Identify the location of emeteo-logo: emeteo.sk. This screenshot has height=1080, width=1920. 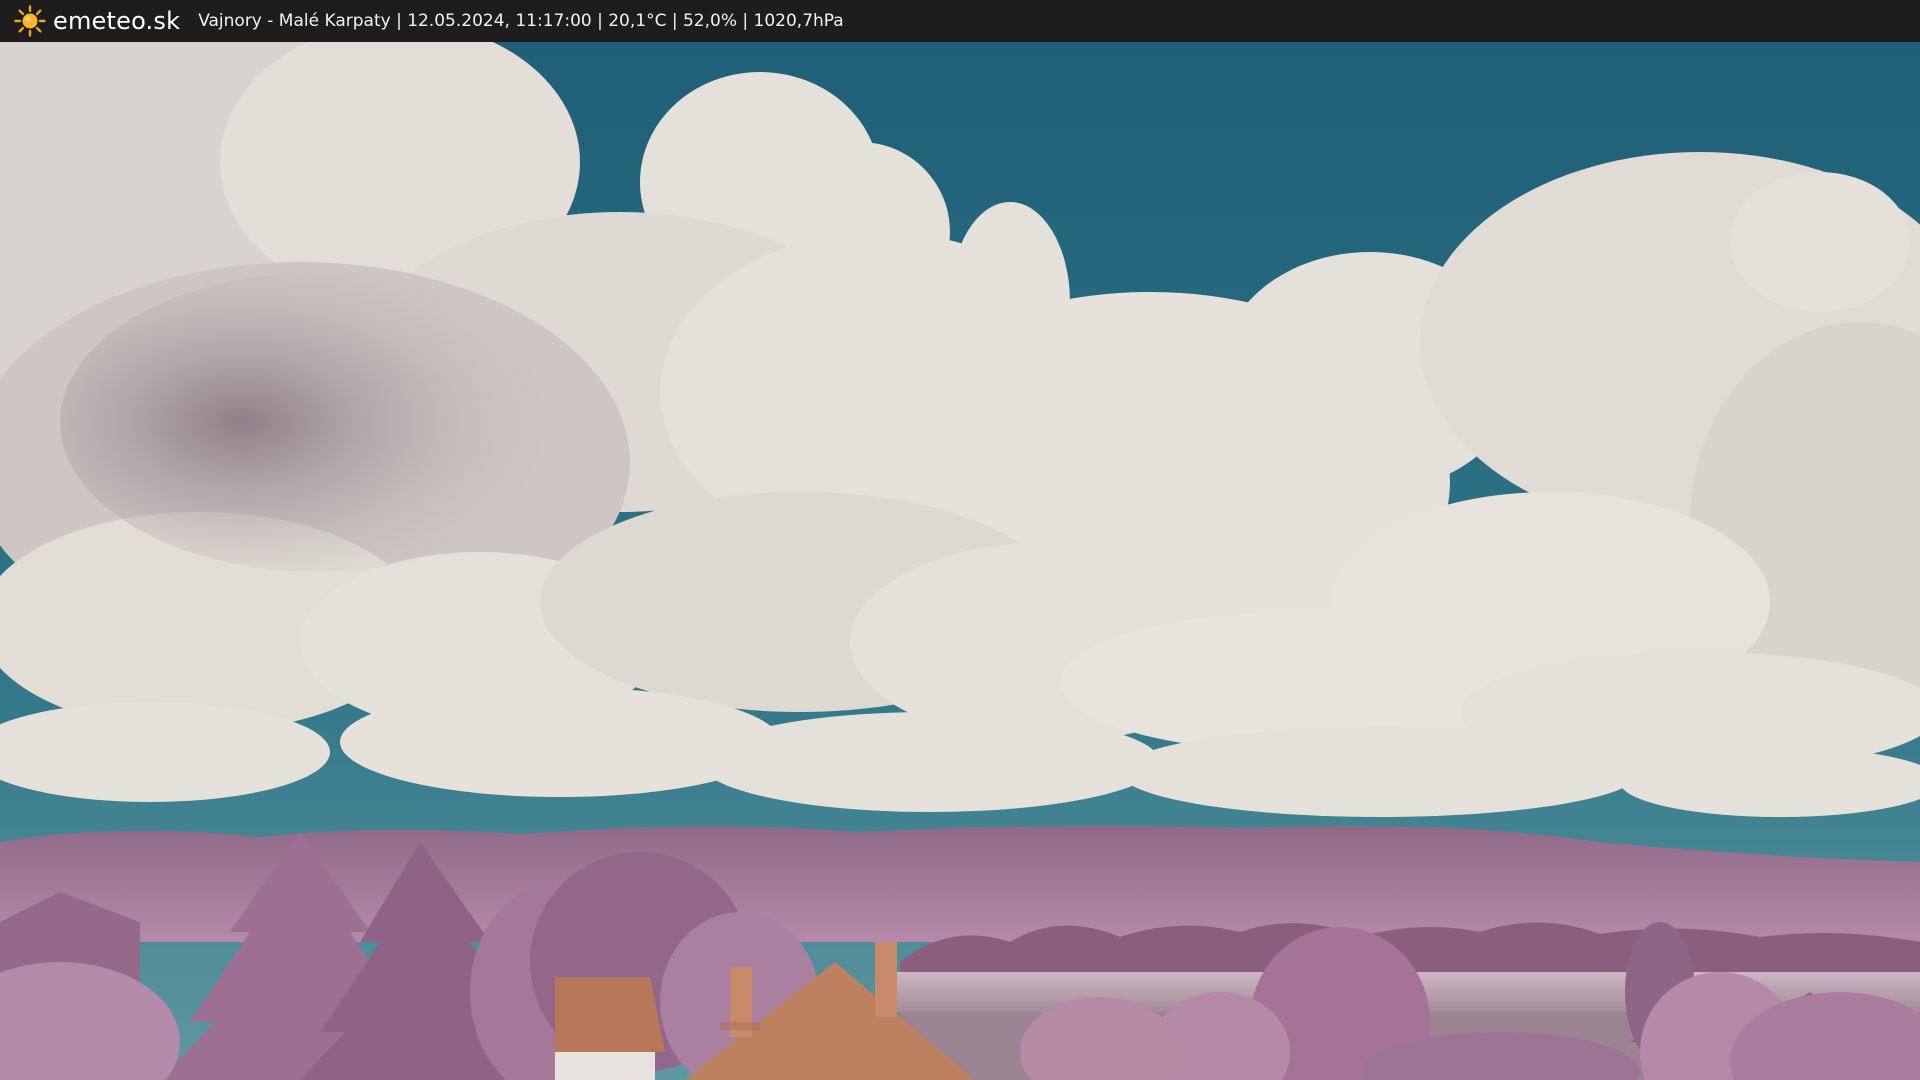
(97, 21).